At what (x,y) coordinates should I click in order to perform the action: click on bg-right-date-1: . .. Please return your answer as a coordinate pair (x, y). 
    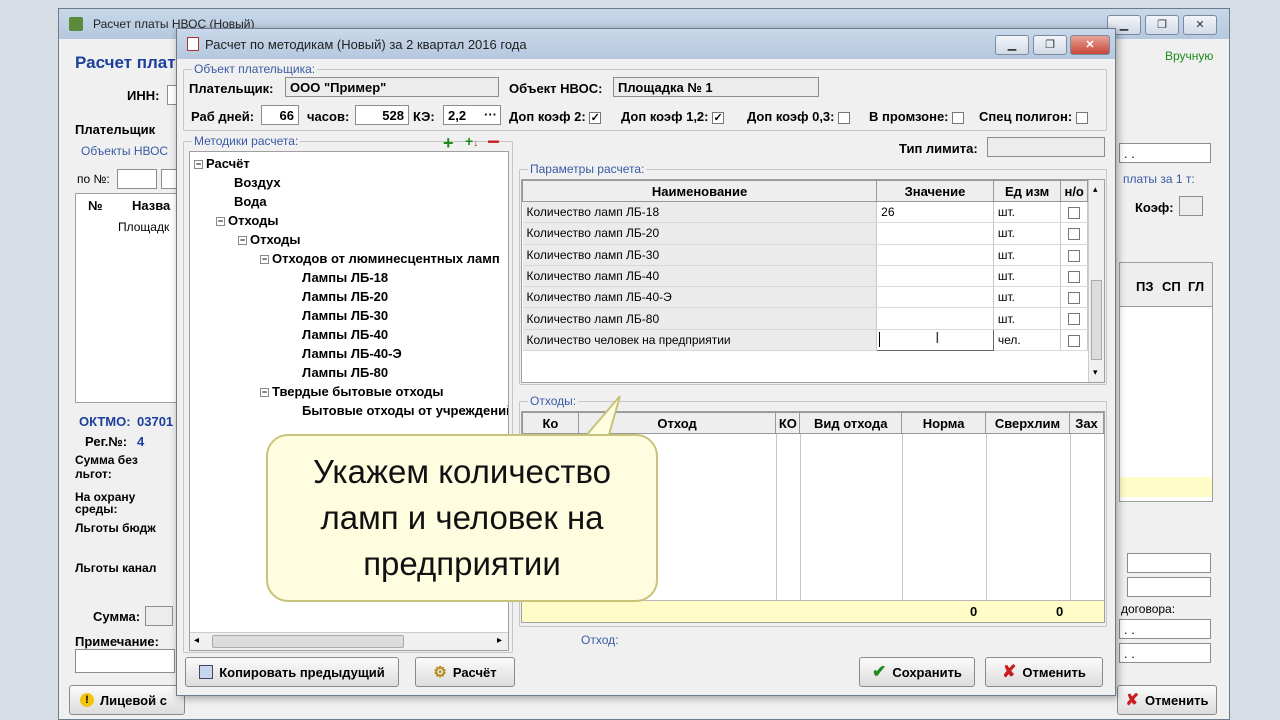
    Looking at the image, I should click on (1165, 153).